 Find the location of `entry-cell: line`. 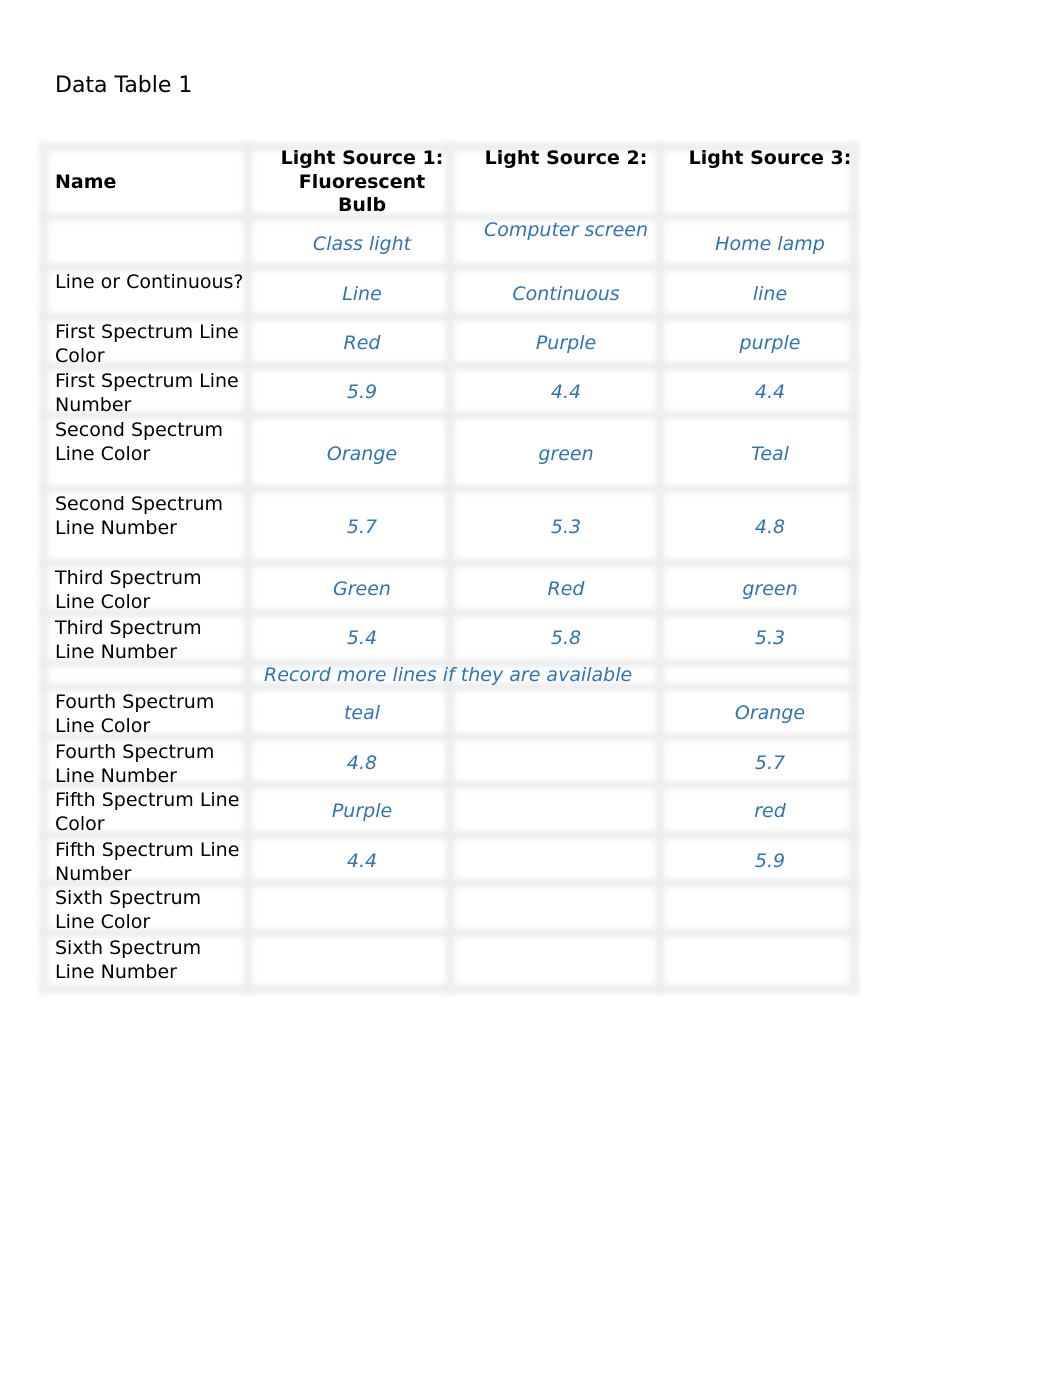

entry-cell: line is located at coordinates (770, 295).